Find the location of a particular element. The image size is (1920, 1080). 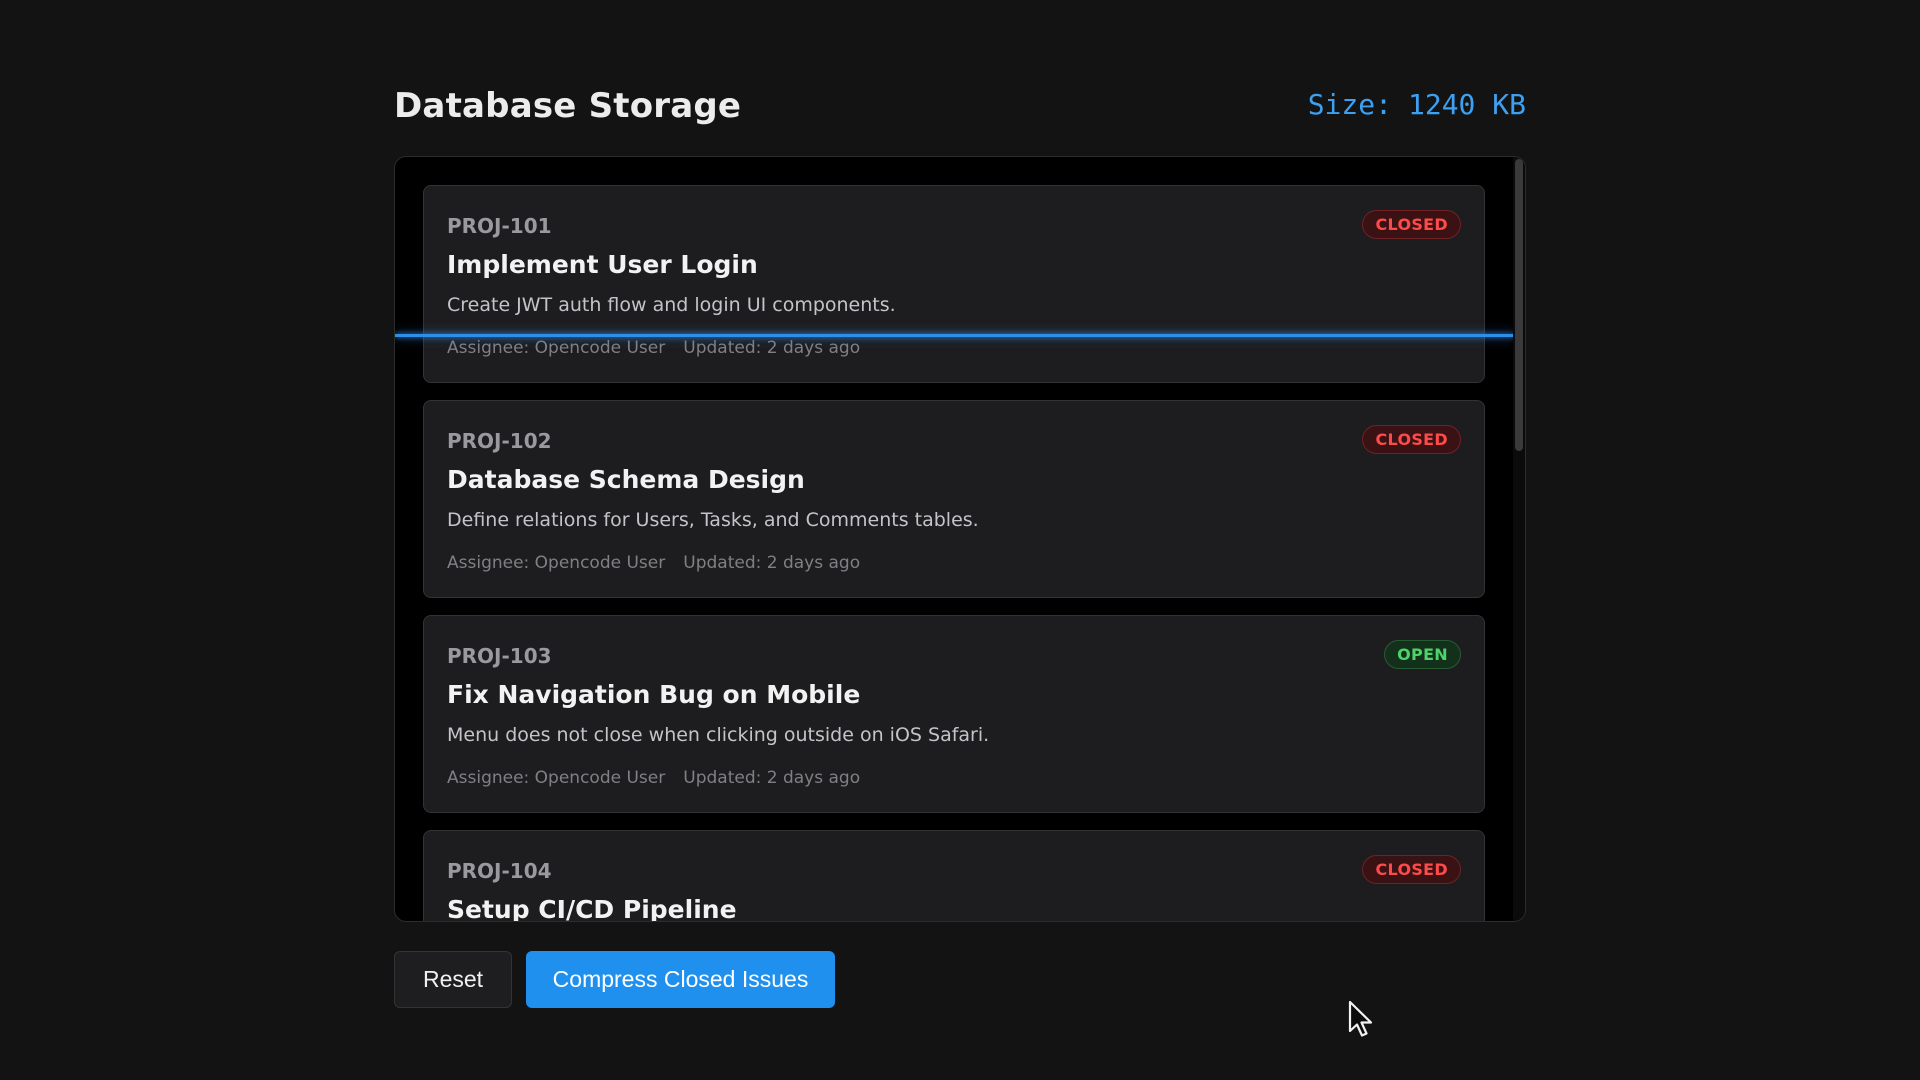

action-bar: Reset Compress Closed Issues is located at coordinates (694, 979).